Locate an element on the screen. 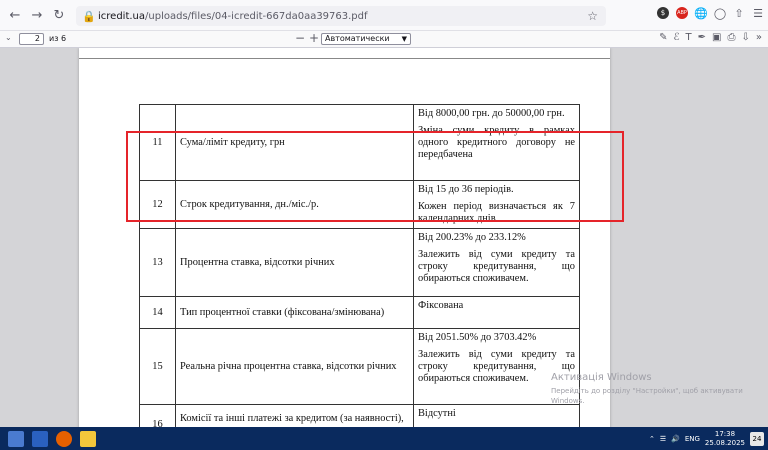 The image size is (768, 450). extension-icons: $ ABP 🌐 ◯ ⇧ ☰ is located at coordinates (710, 13).